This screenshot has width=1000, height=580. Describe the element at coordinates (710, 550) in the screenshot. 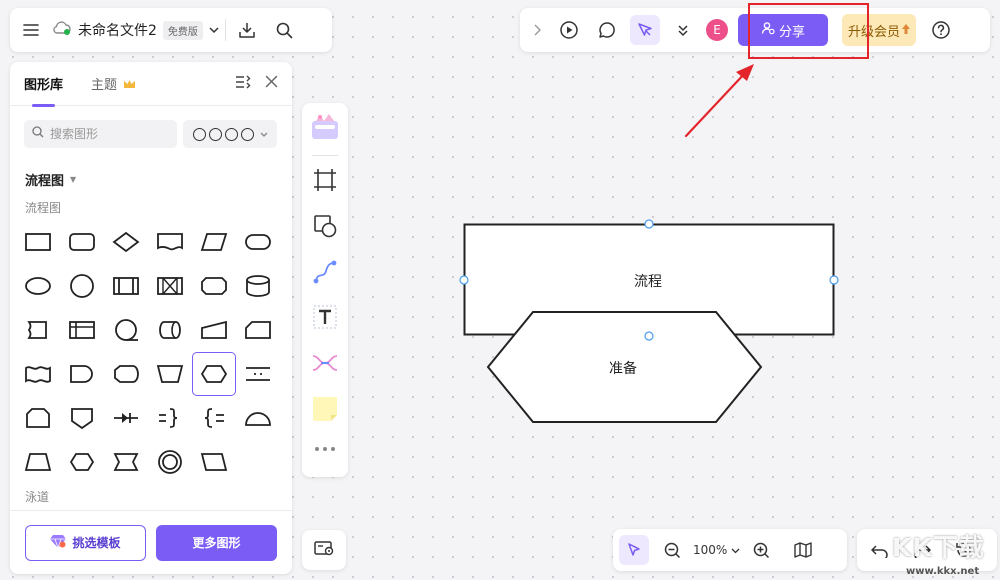

I see `zoom-level: 100%` at that location.